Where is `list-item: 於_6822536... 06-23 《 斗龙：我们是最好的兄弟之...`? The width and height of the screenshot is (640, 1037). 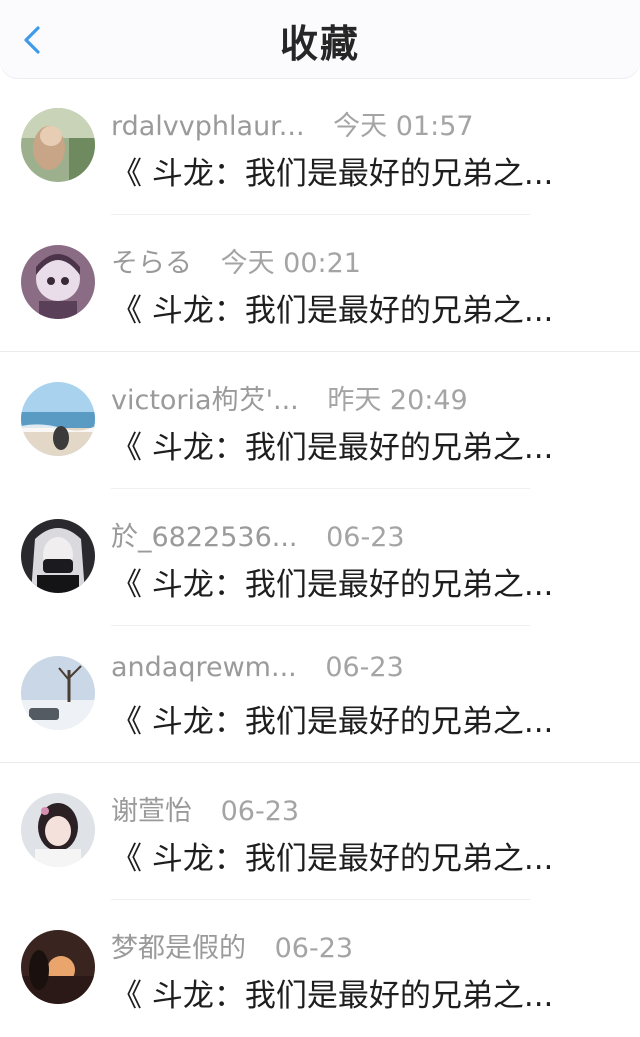
list-item: 於_6822536... 06-23 《 斗龙：我们是最好的兄弟之... is located at coordinates (320, 557).